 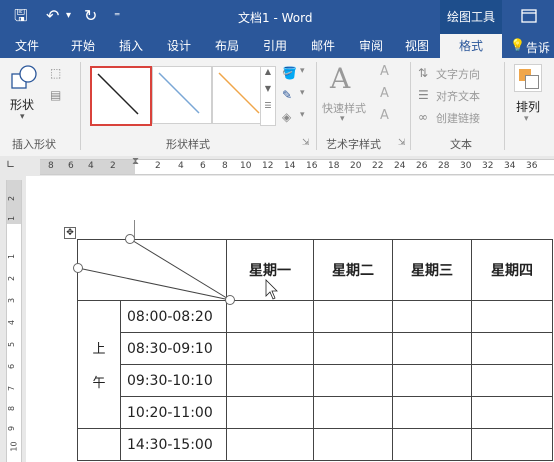 I want to click on vertical-ruler: 2 1 1 2 3 4 5 6 7 8 9 10, so click(x=13, y=319).